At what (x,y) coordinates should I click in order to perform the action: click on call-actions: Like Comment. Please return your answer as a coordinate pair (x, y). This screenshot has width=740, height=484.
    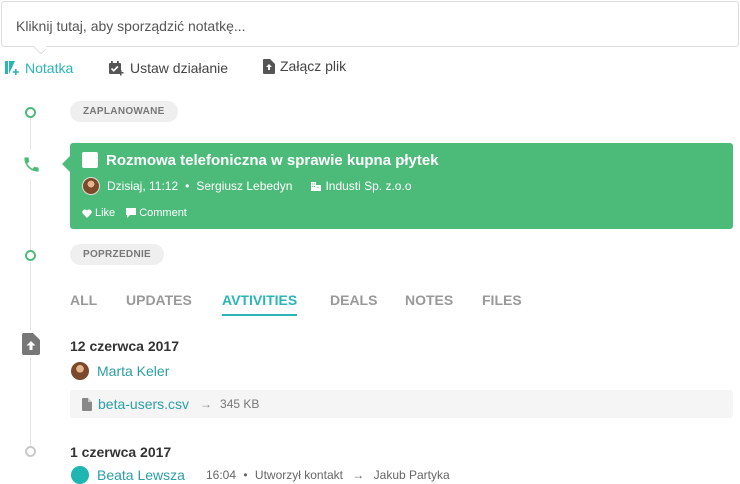
    Looking at the image, I should click on (140, 213).